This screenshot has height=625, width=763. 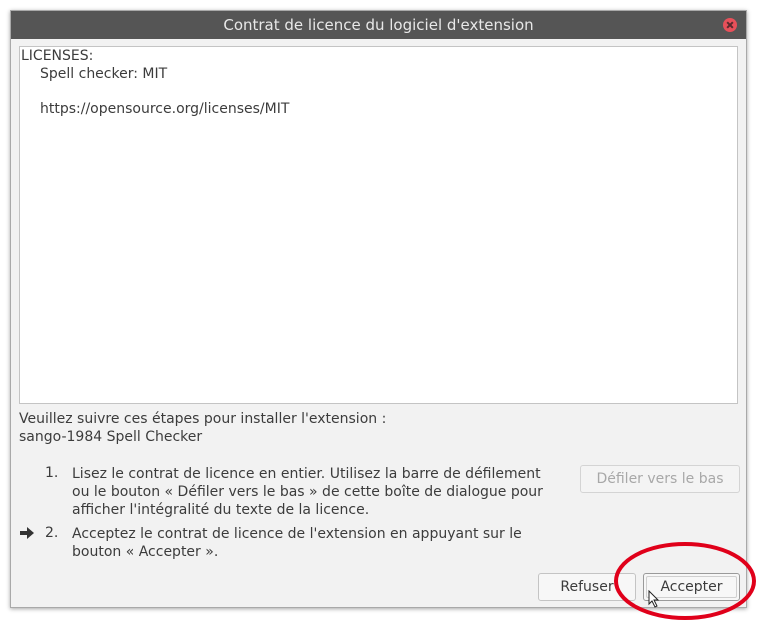 I want to click on license-line: LICENSES:, so click(x=57, y=56).